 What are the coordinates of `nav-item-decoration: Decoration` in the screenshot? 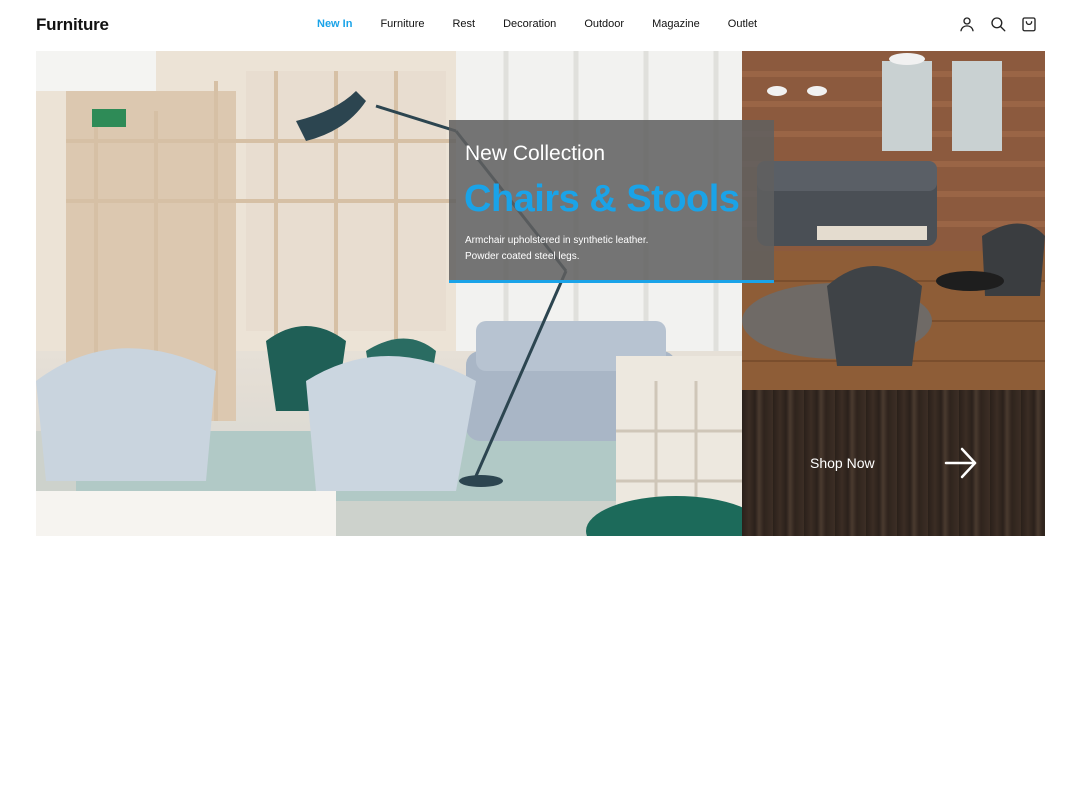 It's located at (529, 24).